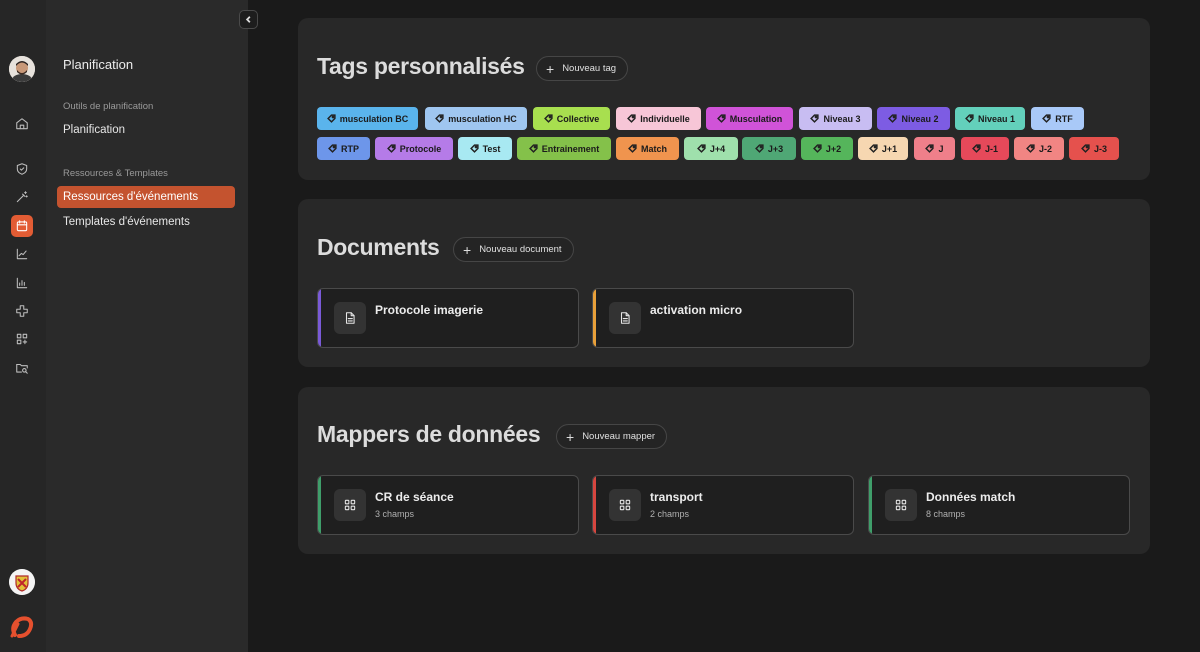 This screenshot has height=652, width=1200. What do you see at coordinates (22, 169) in the screenshot?
I see `shield-icon` at bounding box center [22, 169].